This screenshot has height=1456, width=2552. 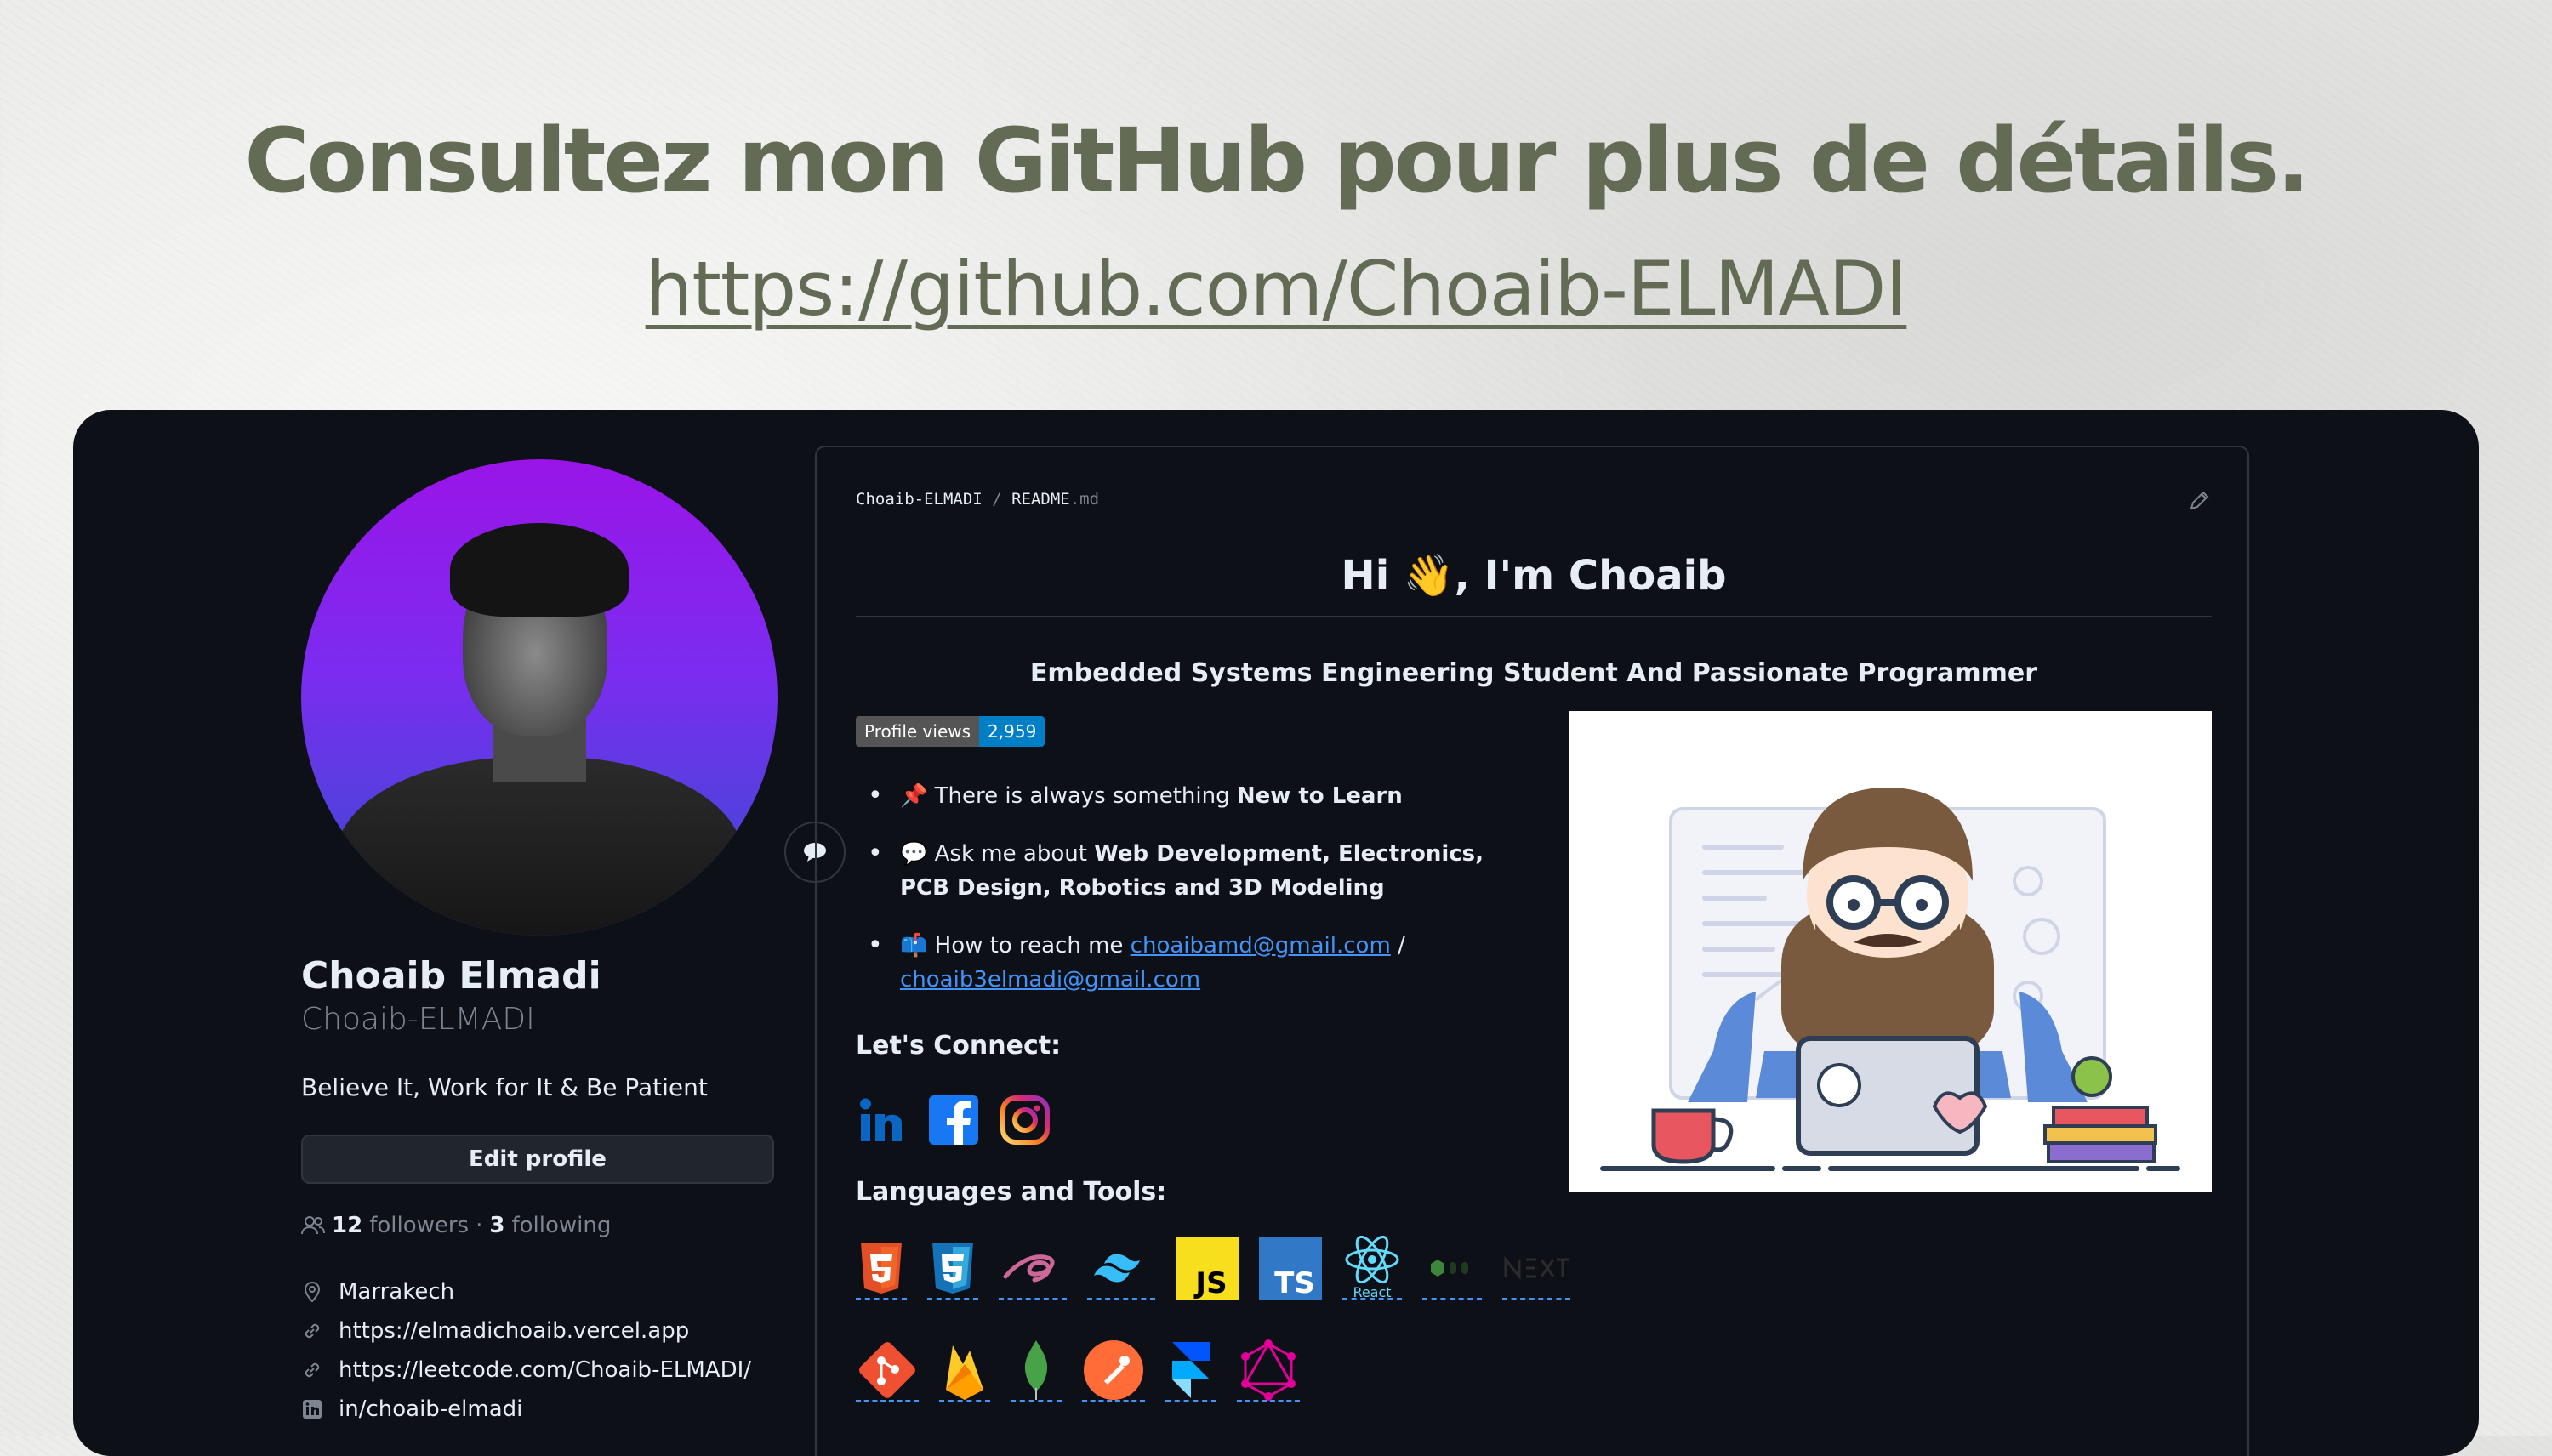 What do you see at coordinates (888, 1371) in the screenshot?
I see `git-icon` at bounding box center [888, 1371].